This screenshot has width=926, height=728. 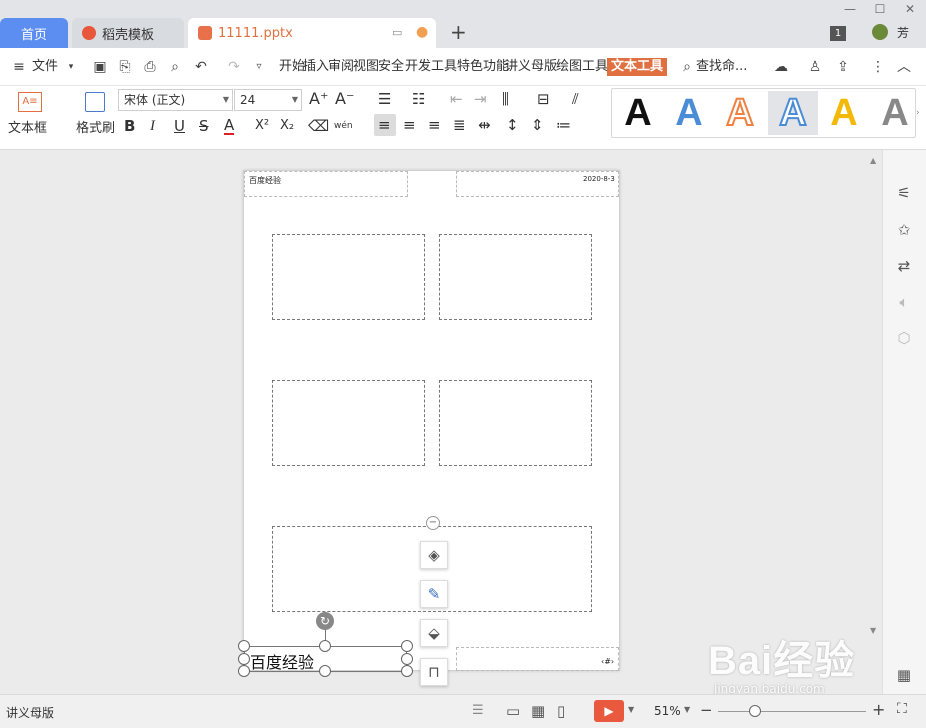 I want to click on menu-item-insert: 插入, so click(x=316, y=67).